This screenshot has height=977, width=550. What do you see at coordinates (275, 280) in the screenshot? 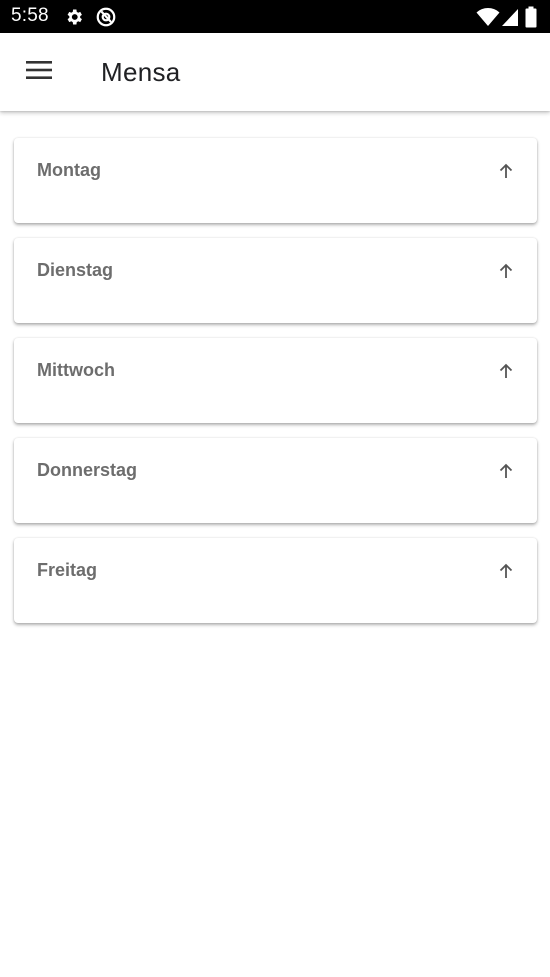
I see `day-card-dienstag: Dienstag` at bounding box center [275, 280].